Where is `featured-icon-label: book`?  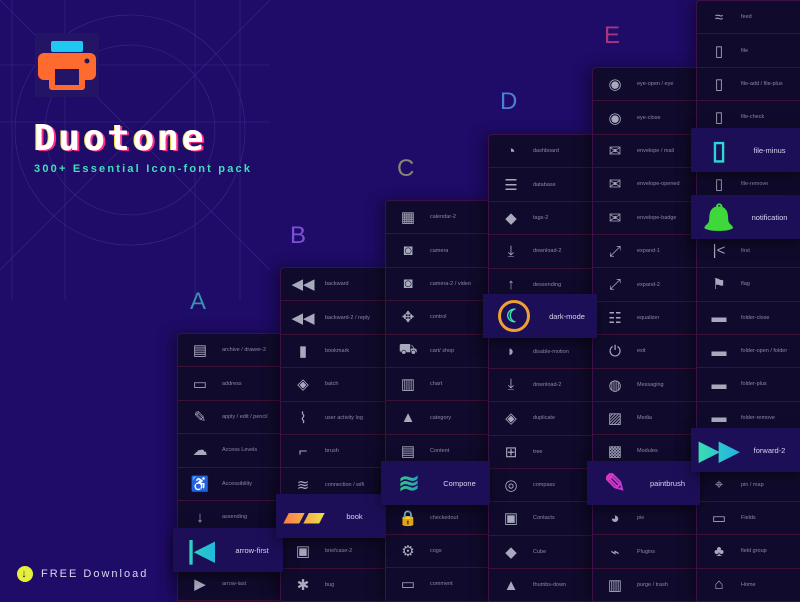
featured-icon-label: book is located at coordinates (354, 516).